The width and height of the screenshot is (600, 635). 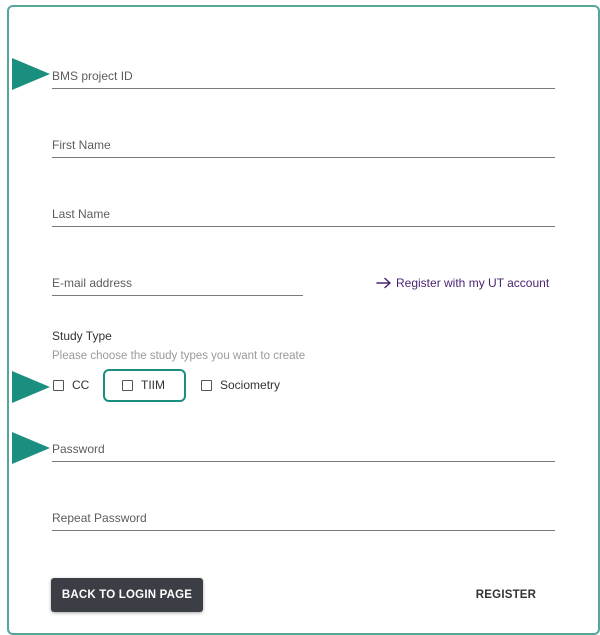 I want to click on checkbox-label: Sociometry, so click(x=250, y=385).